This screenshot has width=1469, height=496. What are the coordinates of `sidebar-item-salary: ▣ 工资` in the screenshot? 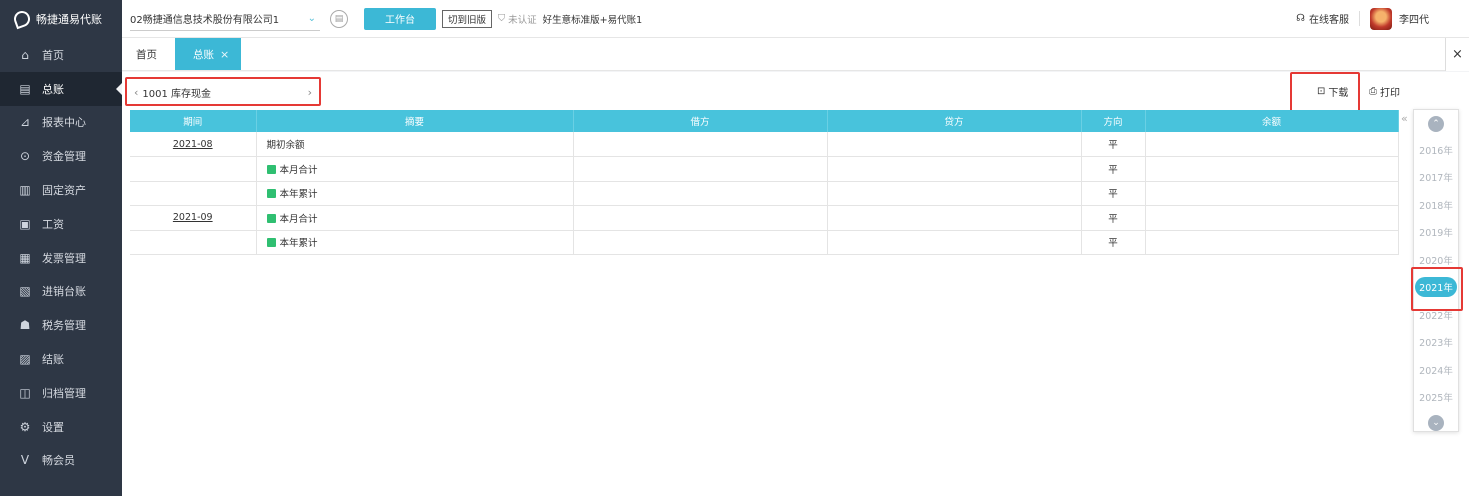 It's located at (61, 224).